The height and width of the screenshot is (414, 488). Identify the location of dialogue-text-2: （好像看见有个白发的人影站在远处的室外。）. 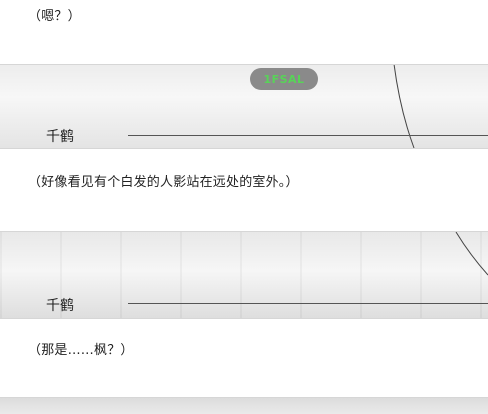
(163, 182).